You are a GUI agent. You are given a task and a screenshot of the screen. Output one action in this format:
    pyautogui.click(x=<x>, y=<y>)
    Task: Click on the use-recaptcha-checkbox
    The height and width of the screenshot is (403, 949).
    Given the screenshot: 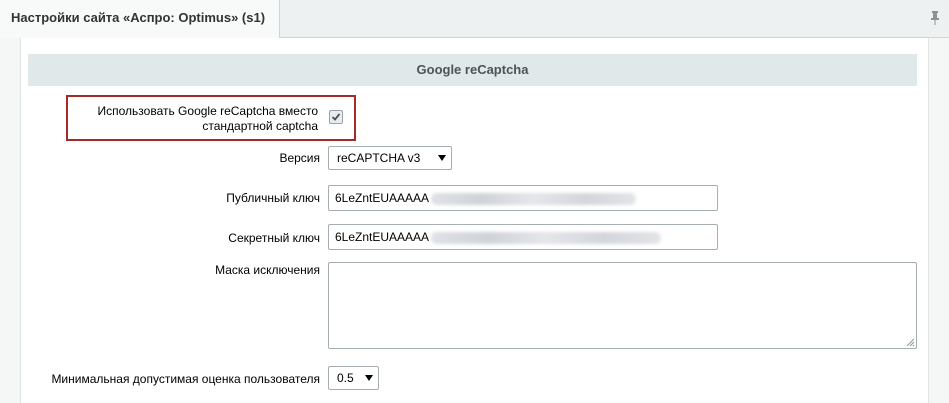 What is the action you would take?
    pyautogui.click(x=336, y=117)
    